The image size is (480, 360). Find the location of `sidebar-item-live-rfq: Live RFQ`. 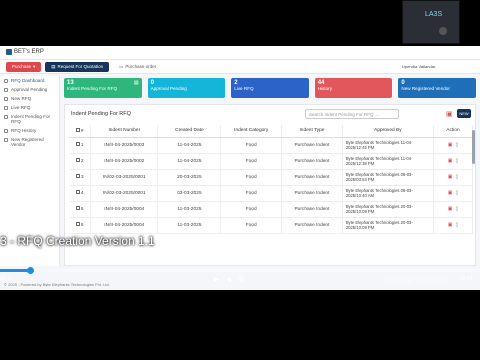

sidebar-item-live-rfq: Live RFQ is located at coordinates (29, 107).